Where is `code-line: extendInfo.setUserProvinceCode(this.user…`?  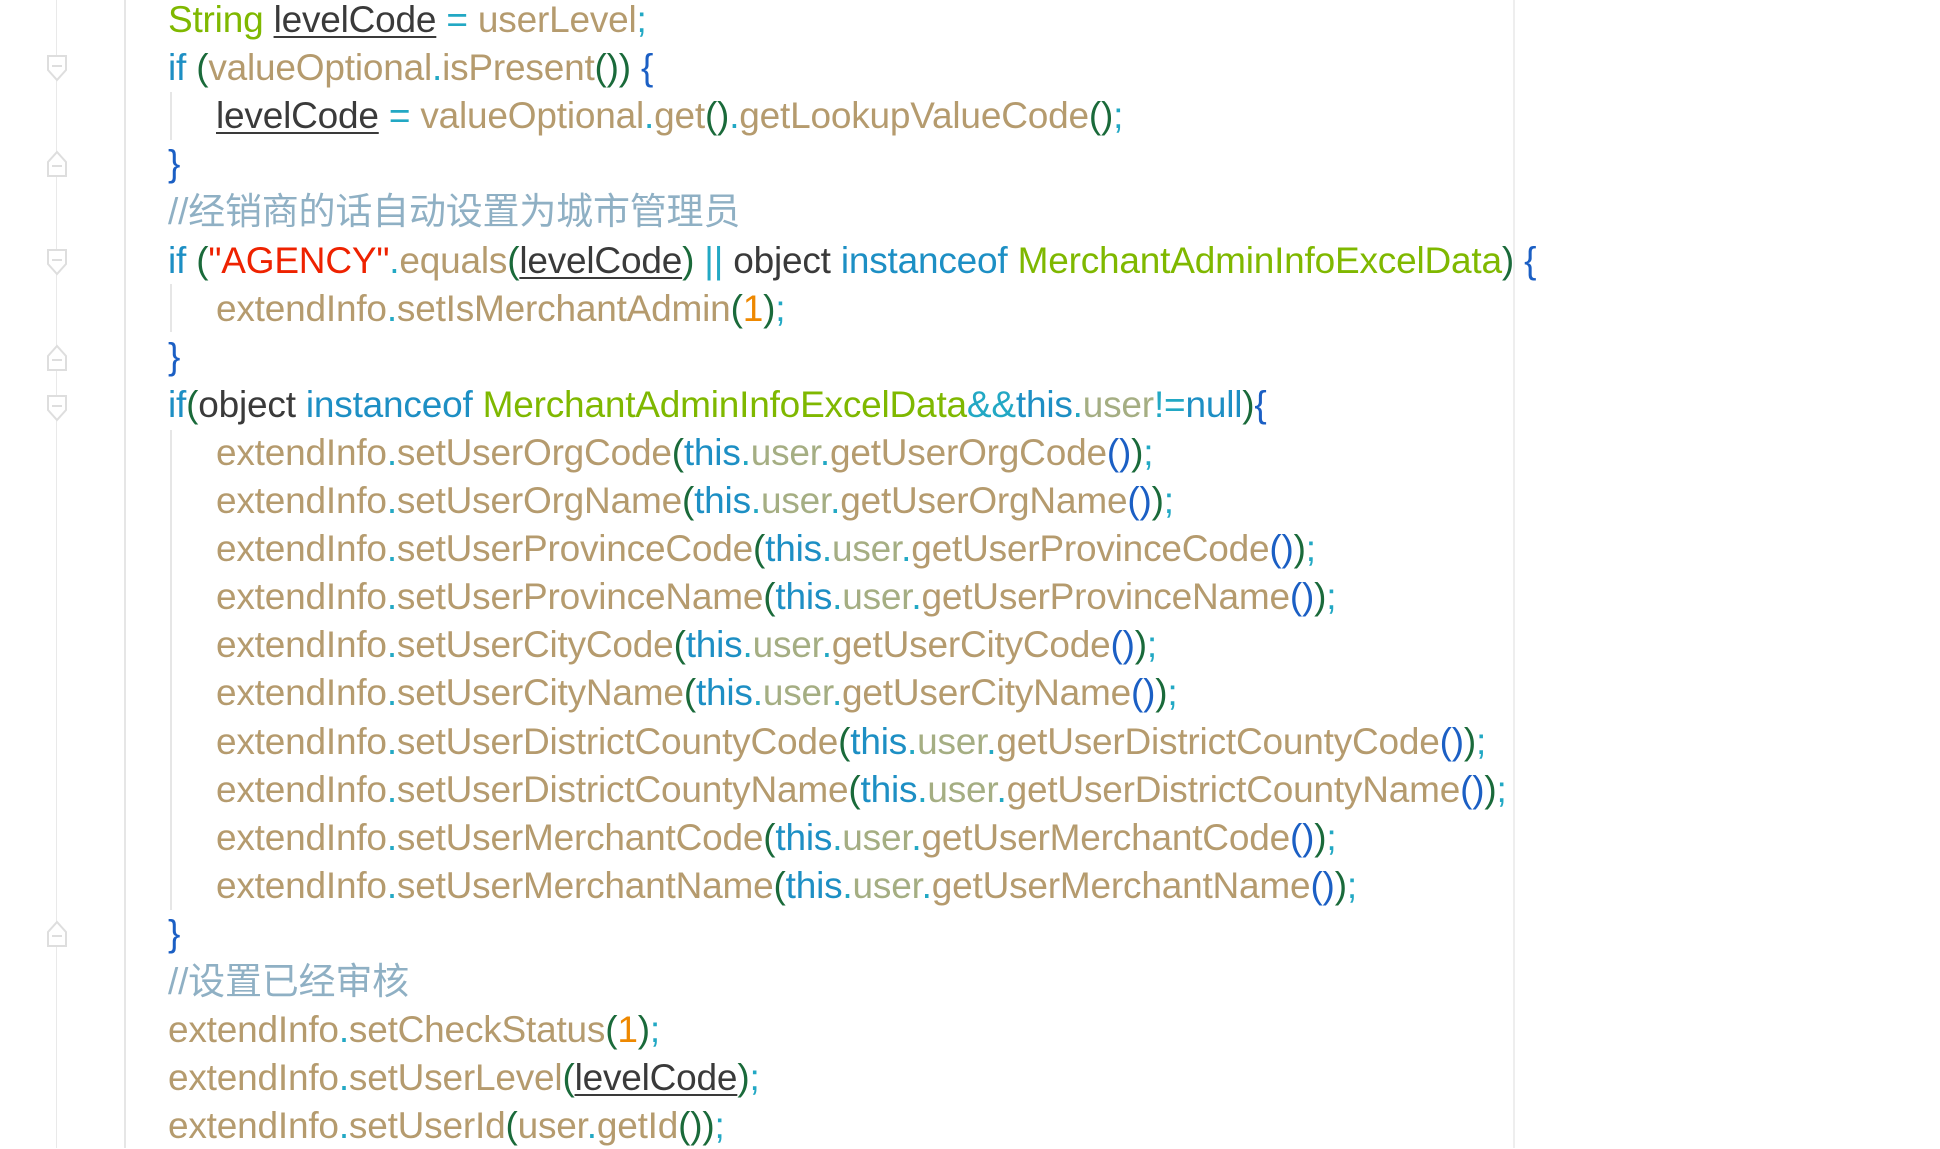 code-line: extendInfo.setUserProvinceCode(this.user… is located at coordinates (766, 549).